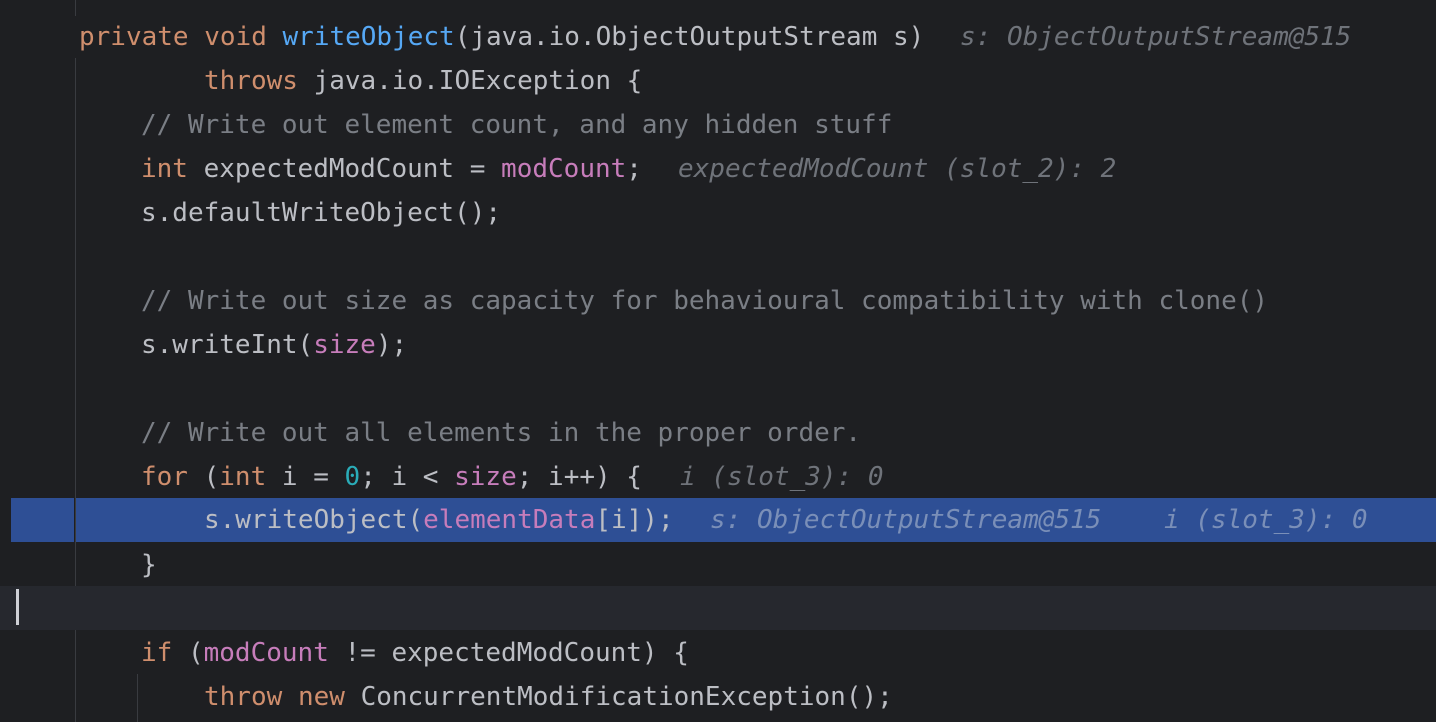  I want to click on code-line: if (modCount != expectedModCount) {, so click(718, 653).